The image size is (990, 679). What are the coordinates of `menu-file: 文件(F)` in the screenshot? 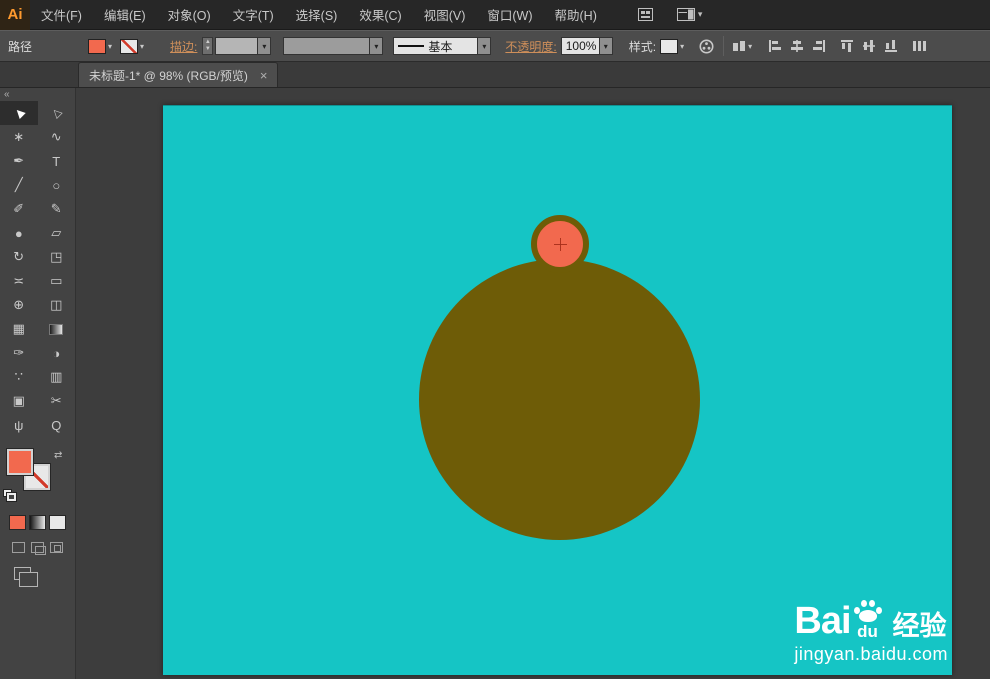 It's located at (61, 15).